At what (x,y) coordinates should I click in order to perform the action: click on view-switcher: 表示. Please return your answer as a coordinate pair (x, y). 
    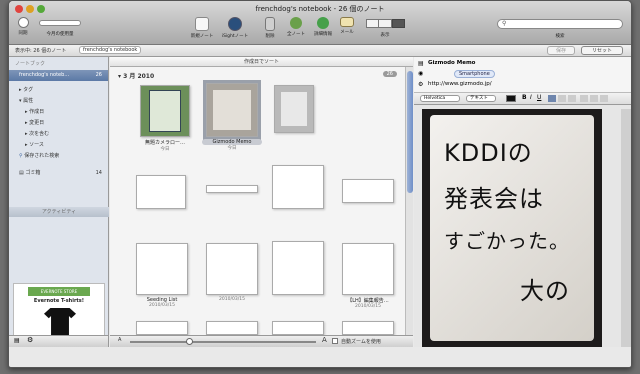
    Looking at the image, I should click on (385, 27).